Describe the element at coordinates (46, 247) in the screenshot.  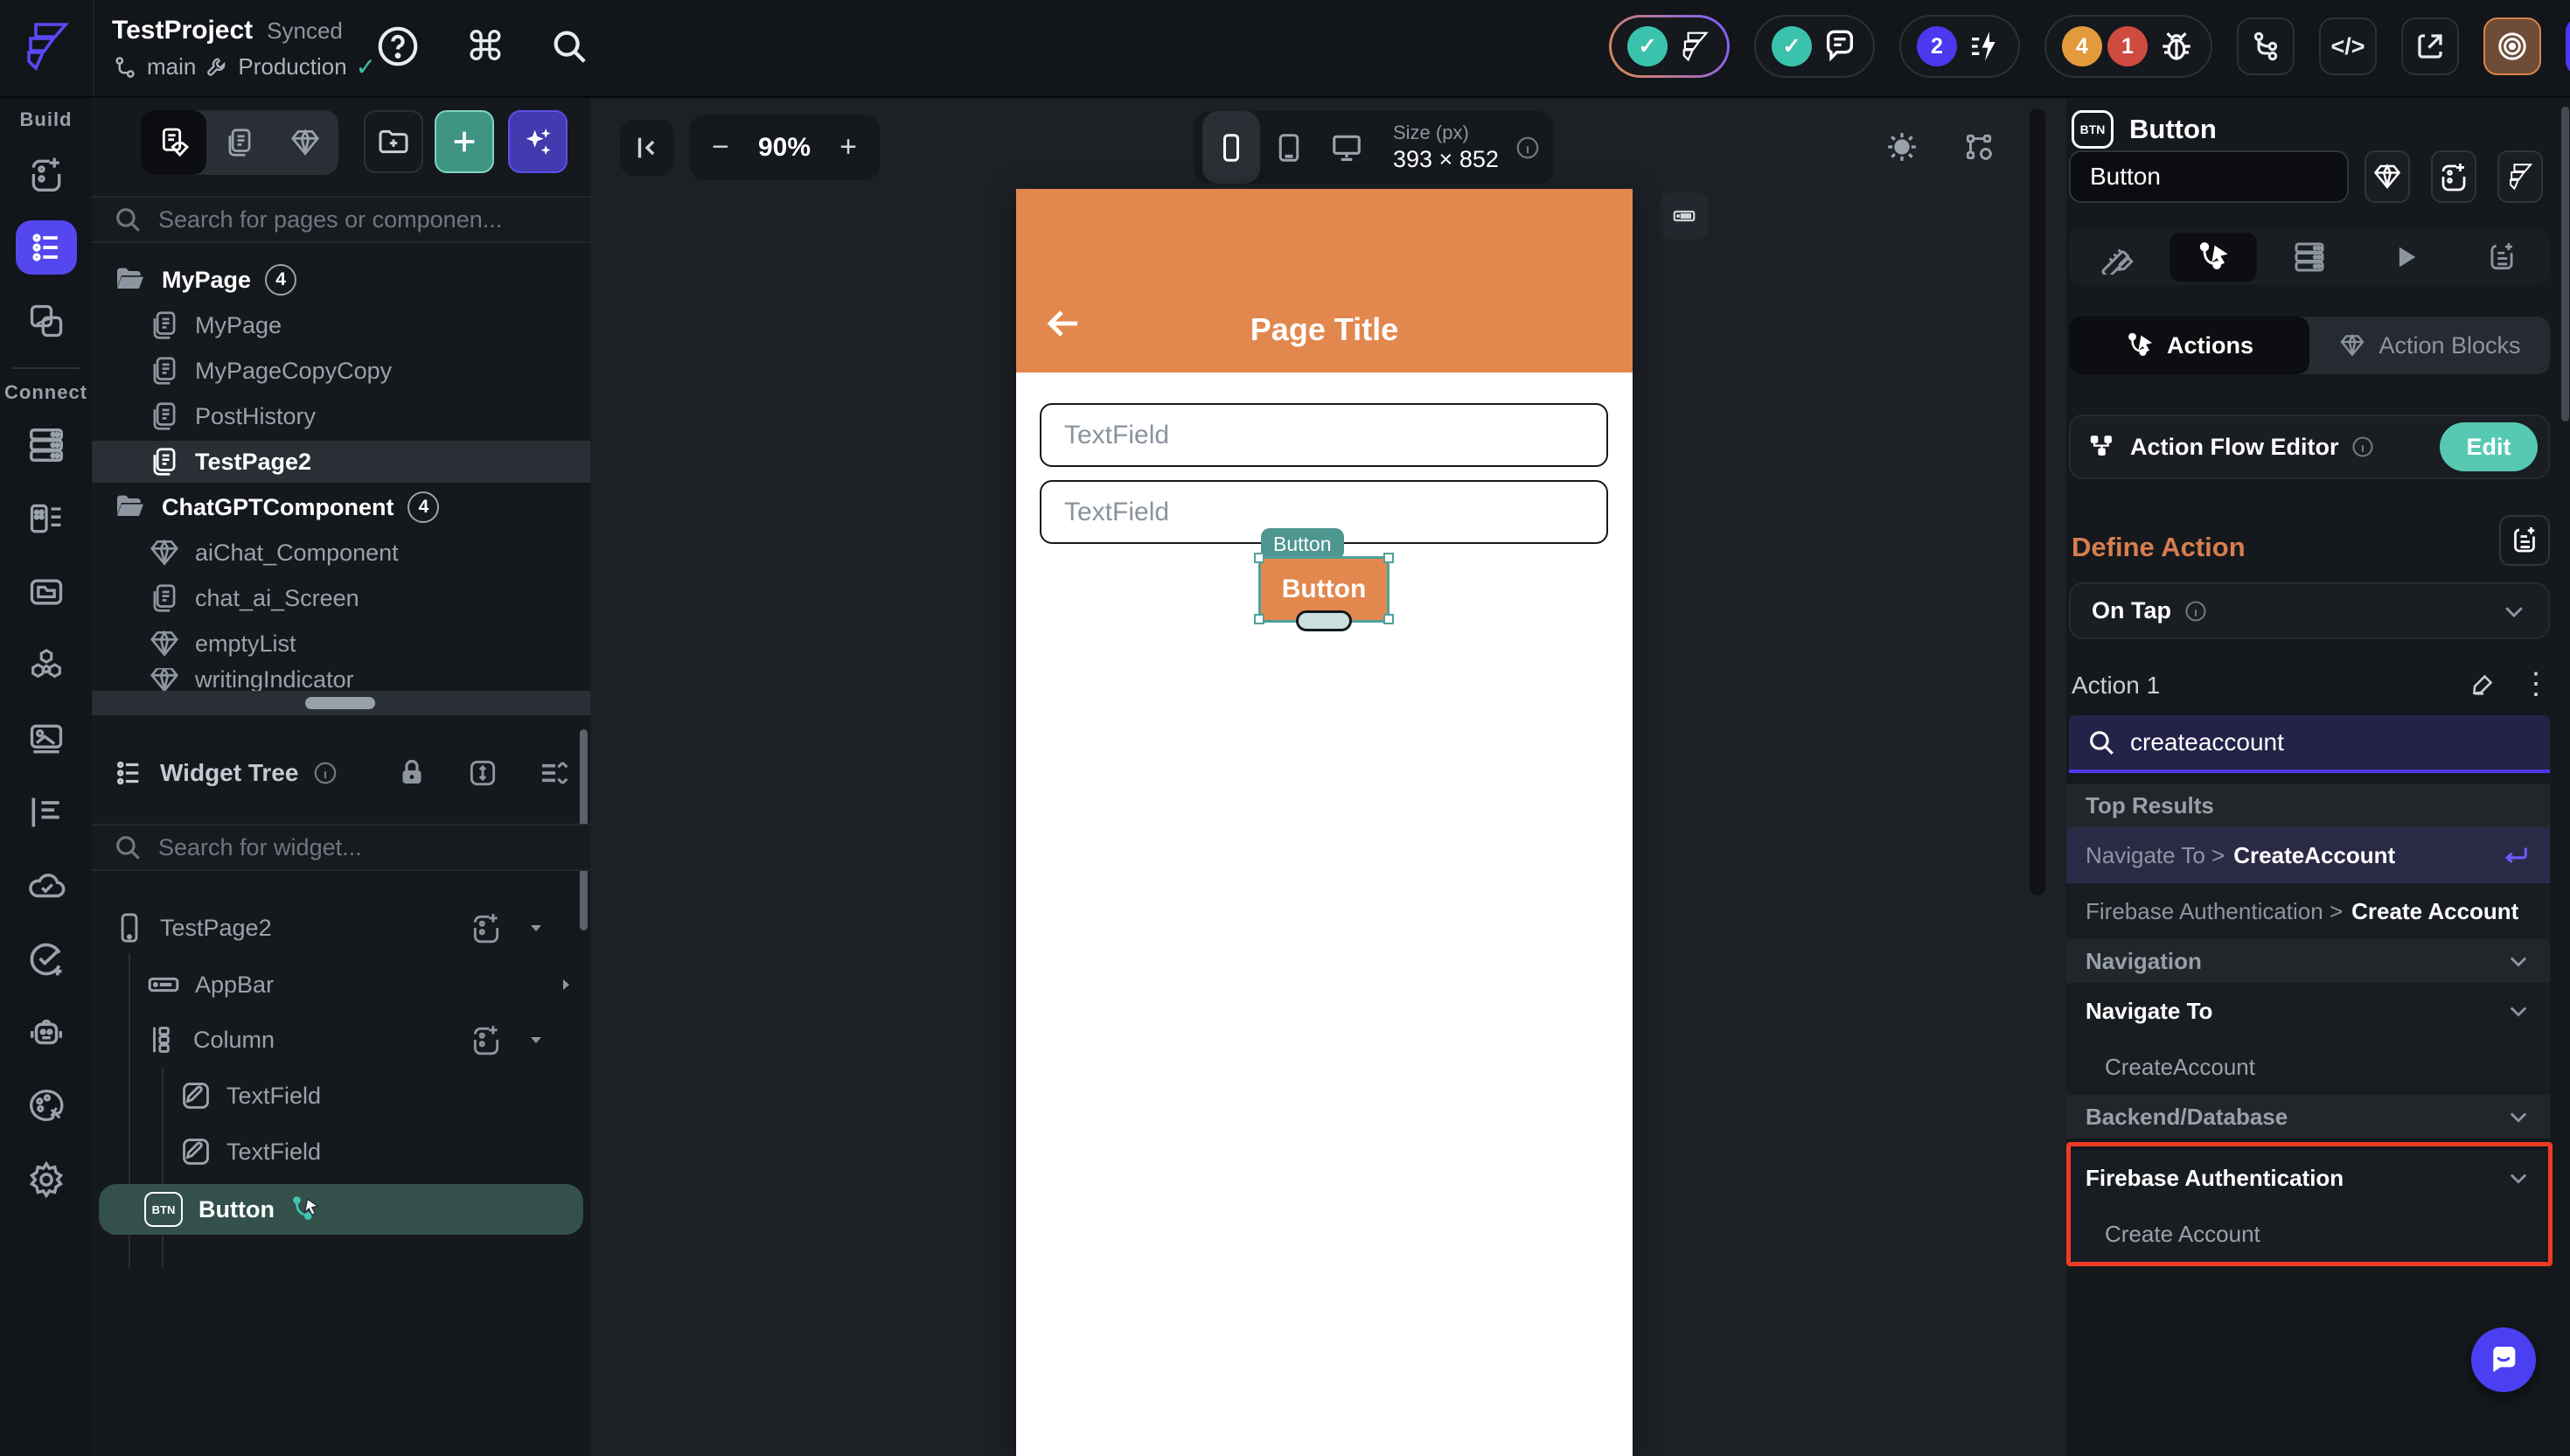
I see `rail-page-selector-button` at that location.